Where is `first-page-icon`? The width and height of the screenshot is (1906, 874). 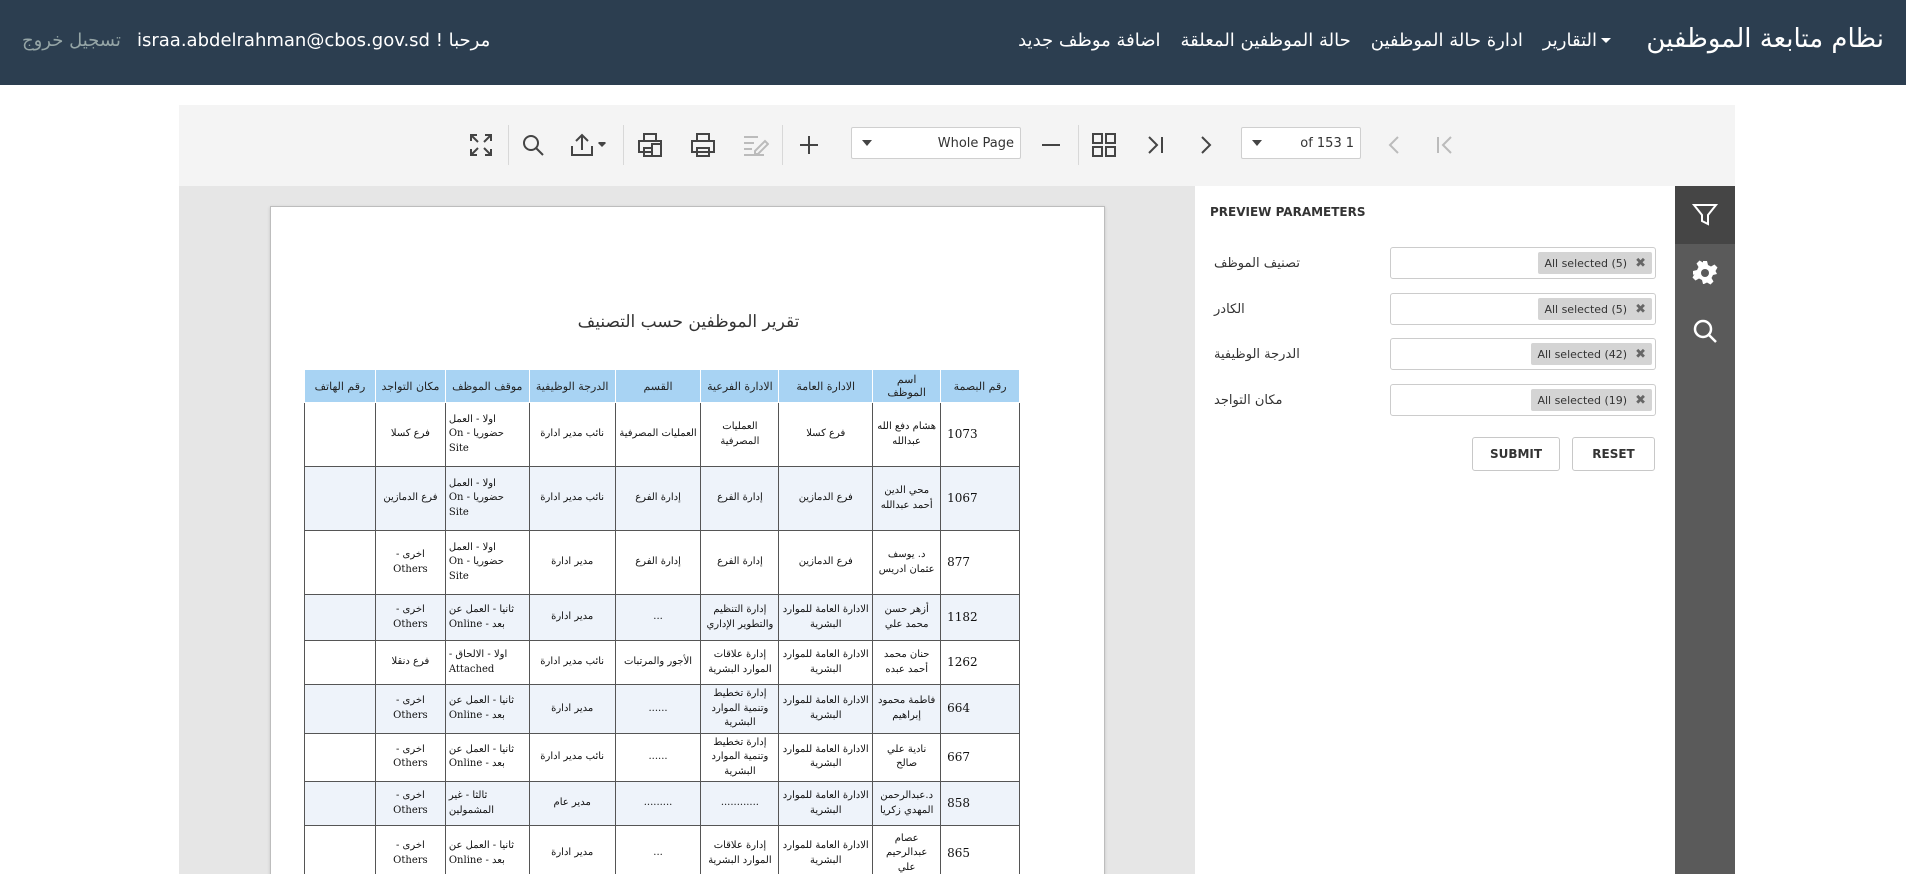 first-page-icon is located at coordinates (1445, 145).